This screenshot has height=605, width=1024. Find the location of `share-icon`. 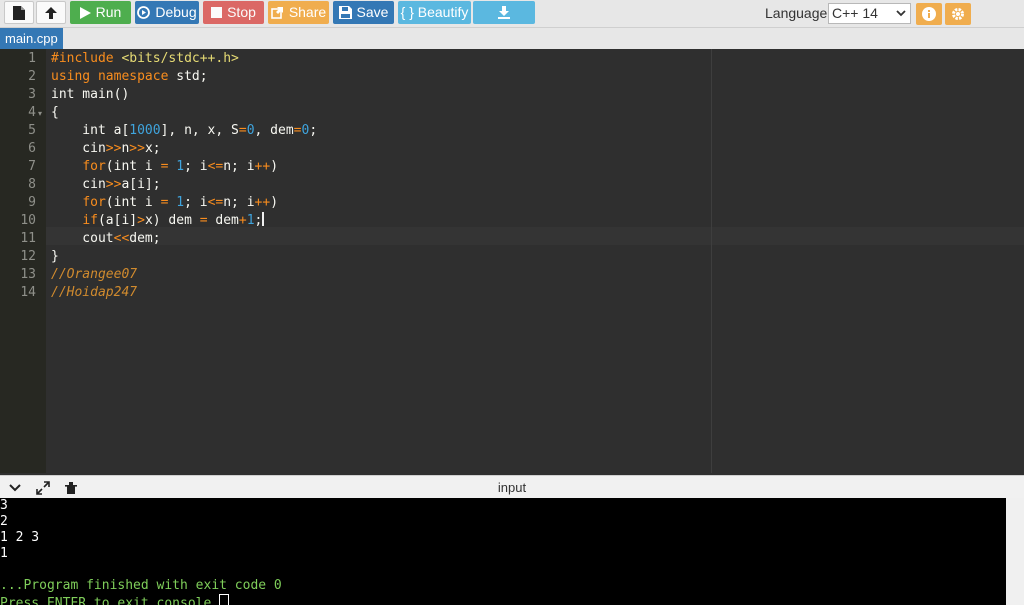

share-icon is located at coordinates (277, 13).